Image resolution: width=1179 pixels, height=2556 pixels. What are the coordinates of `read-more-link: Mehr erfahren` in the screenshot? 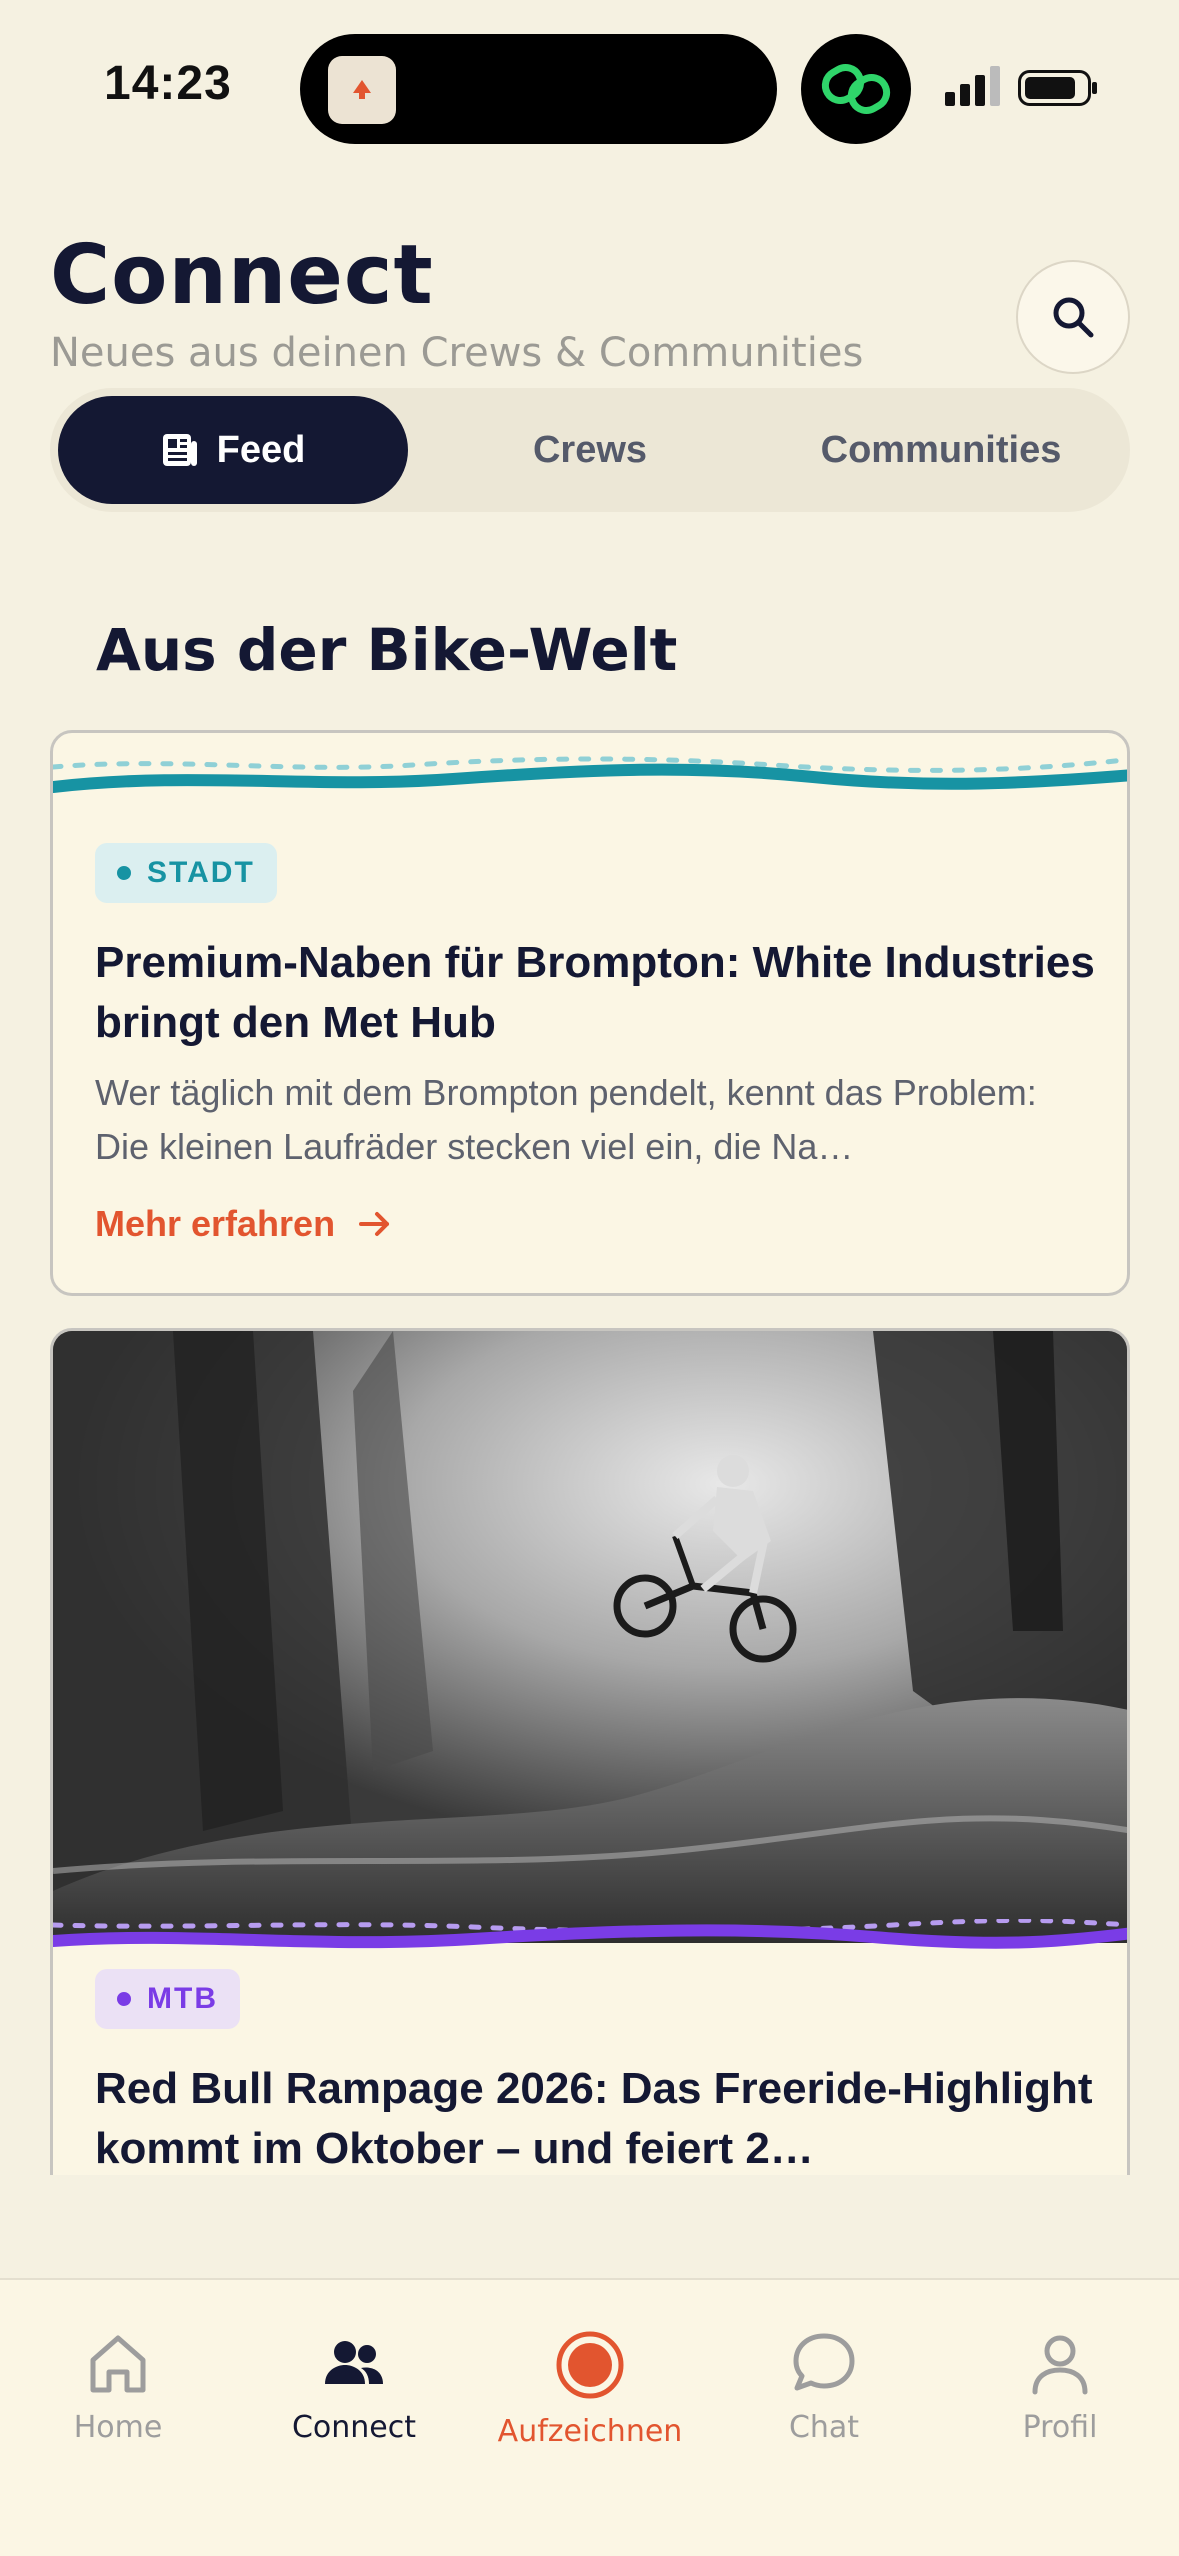 It's located at (244, 1224).